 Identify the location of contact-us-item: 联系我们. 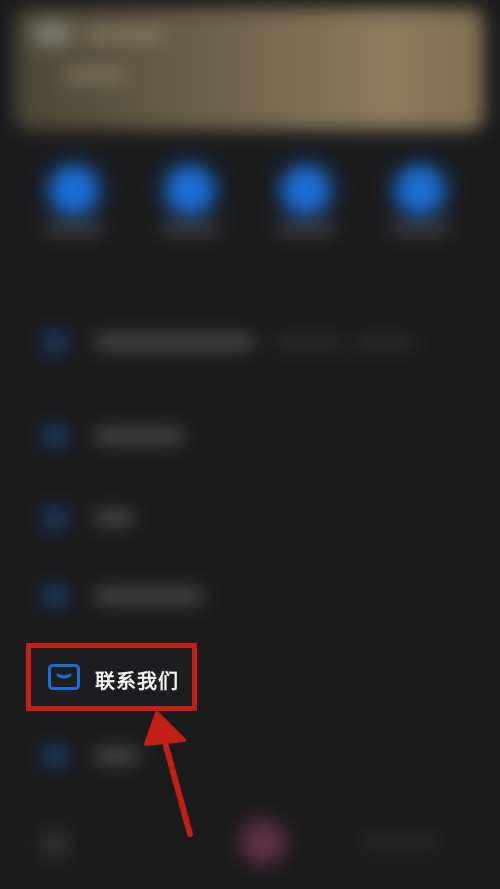
(111, 677).